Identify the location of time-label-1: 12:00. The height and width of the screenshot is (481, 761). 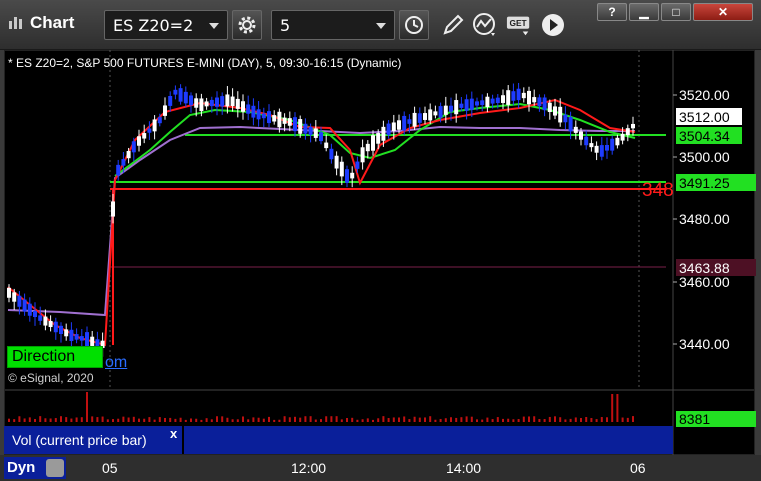
(309, 468).